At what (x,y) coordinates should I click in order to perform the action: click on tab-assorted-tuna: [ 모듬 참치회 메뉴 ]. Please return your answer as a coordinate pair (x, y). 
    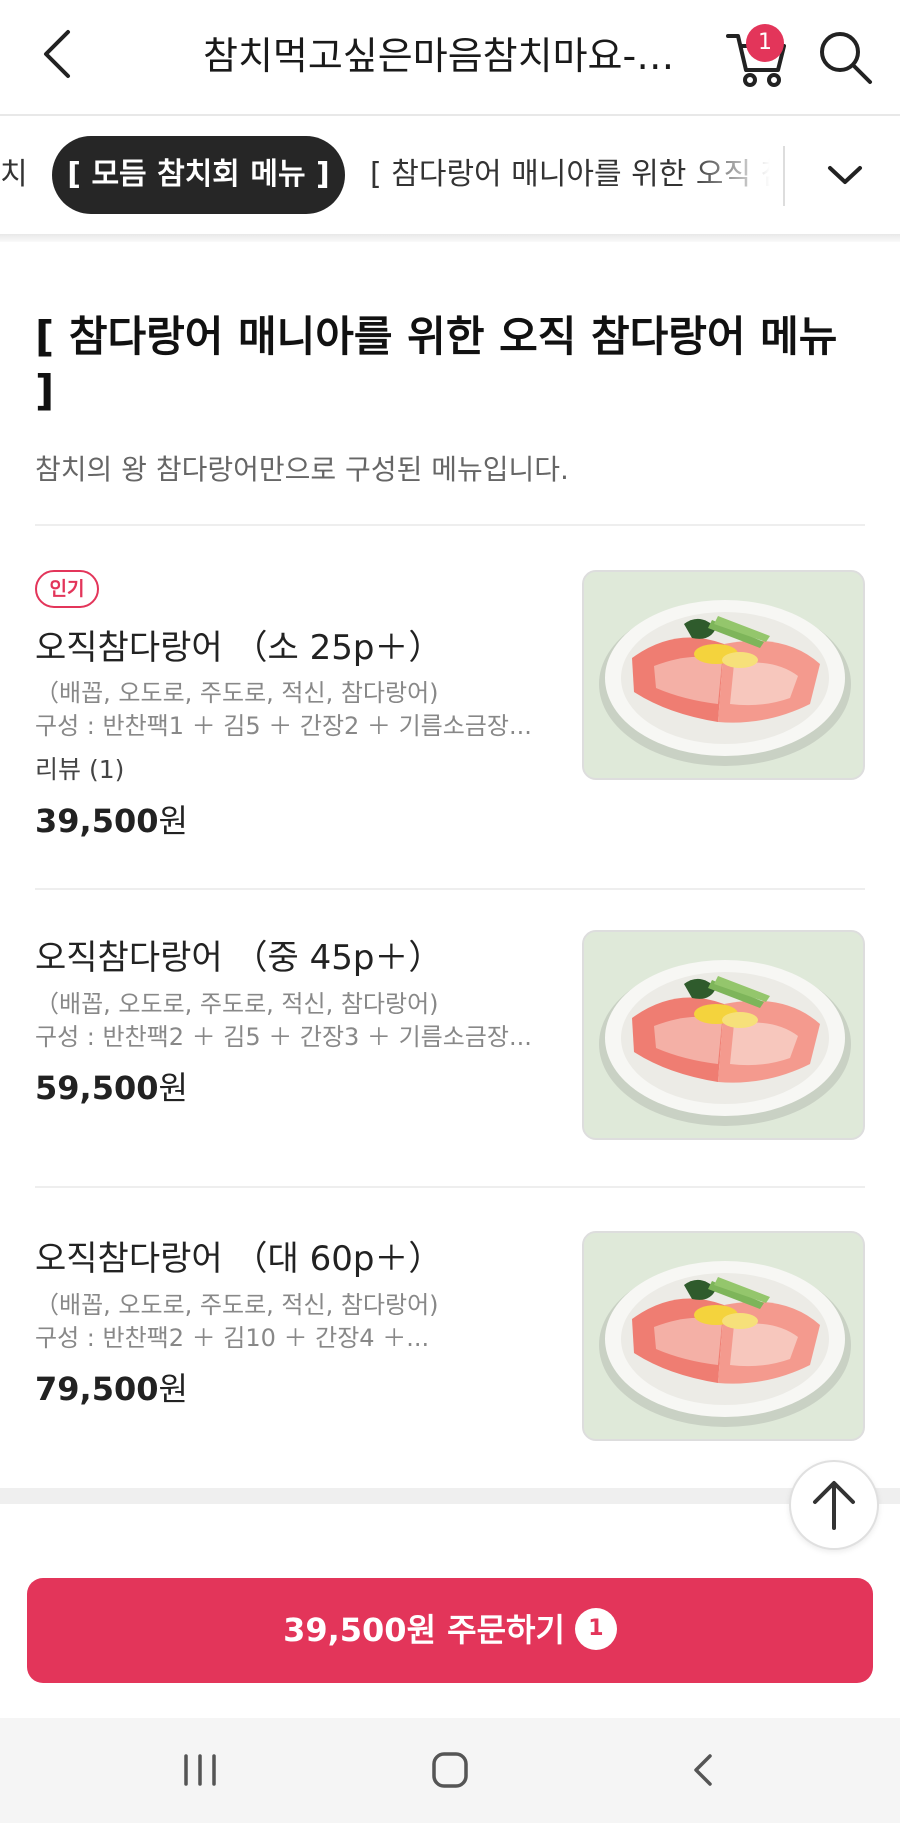
    Looking at the image, I should click on (198, 175).